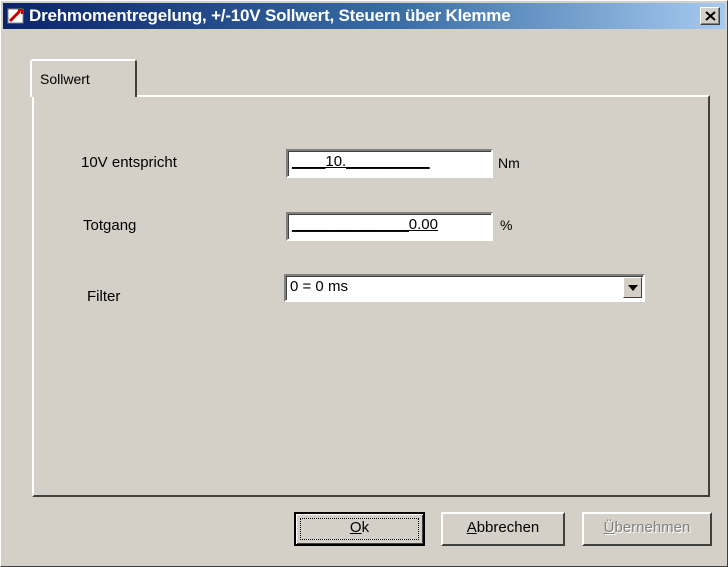 This screenshot has width=728, height=567. I want to click on label-totgang: Totgang, so click(110, 225).